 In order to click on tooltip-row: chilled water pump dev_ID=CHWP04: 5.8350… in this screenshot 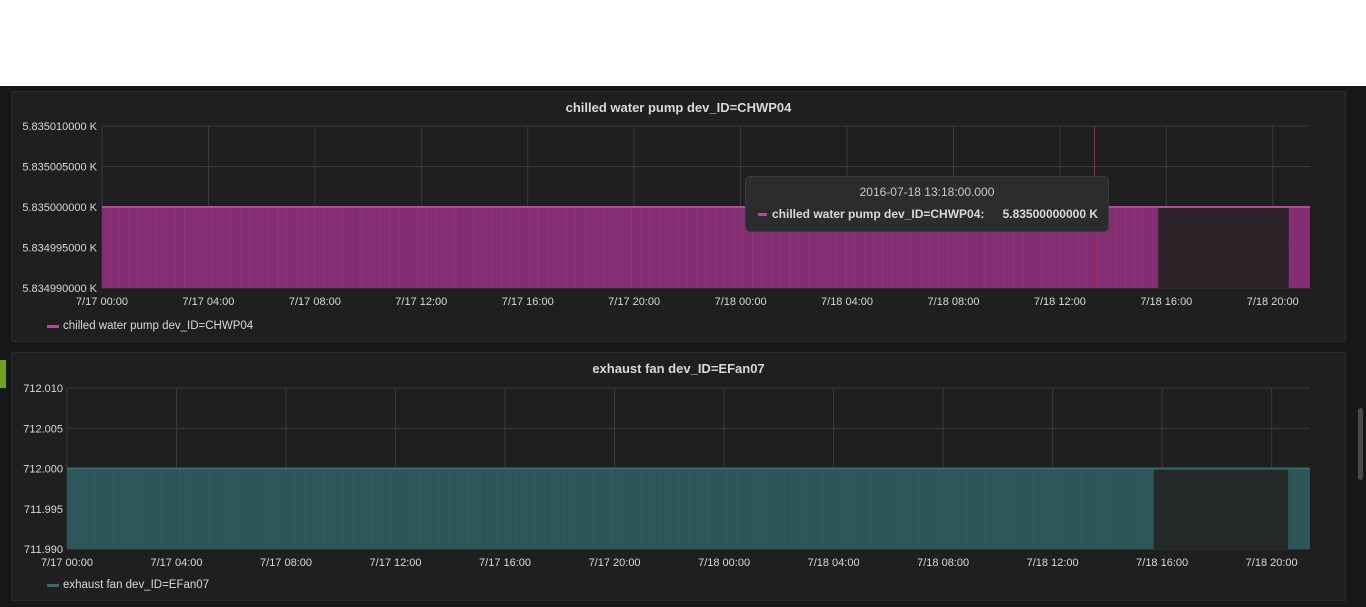, I will do `click(928, 214)`.